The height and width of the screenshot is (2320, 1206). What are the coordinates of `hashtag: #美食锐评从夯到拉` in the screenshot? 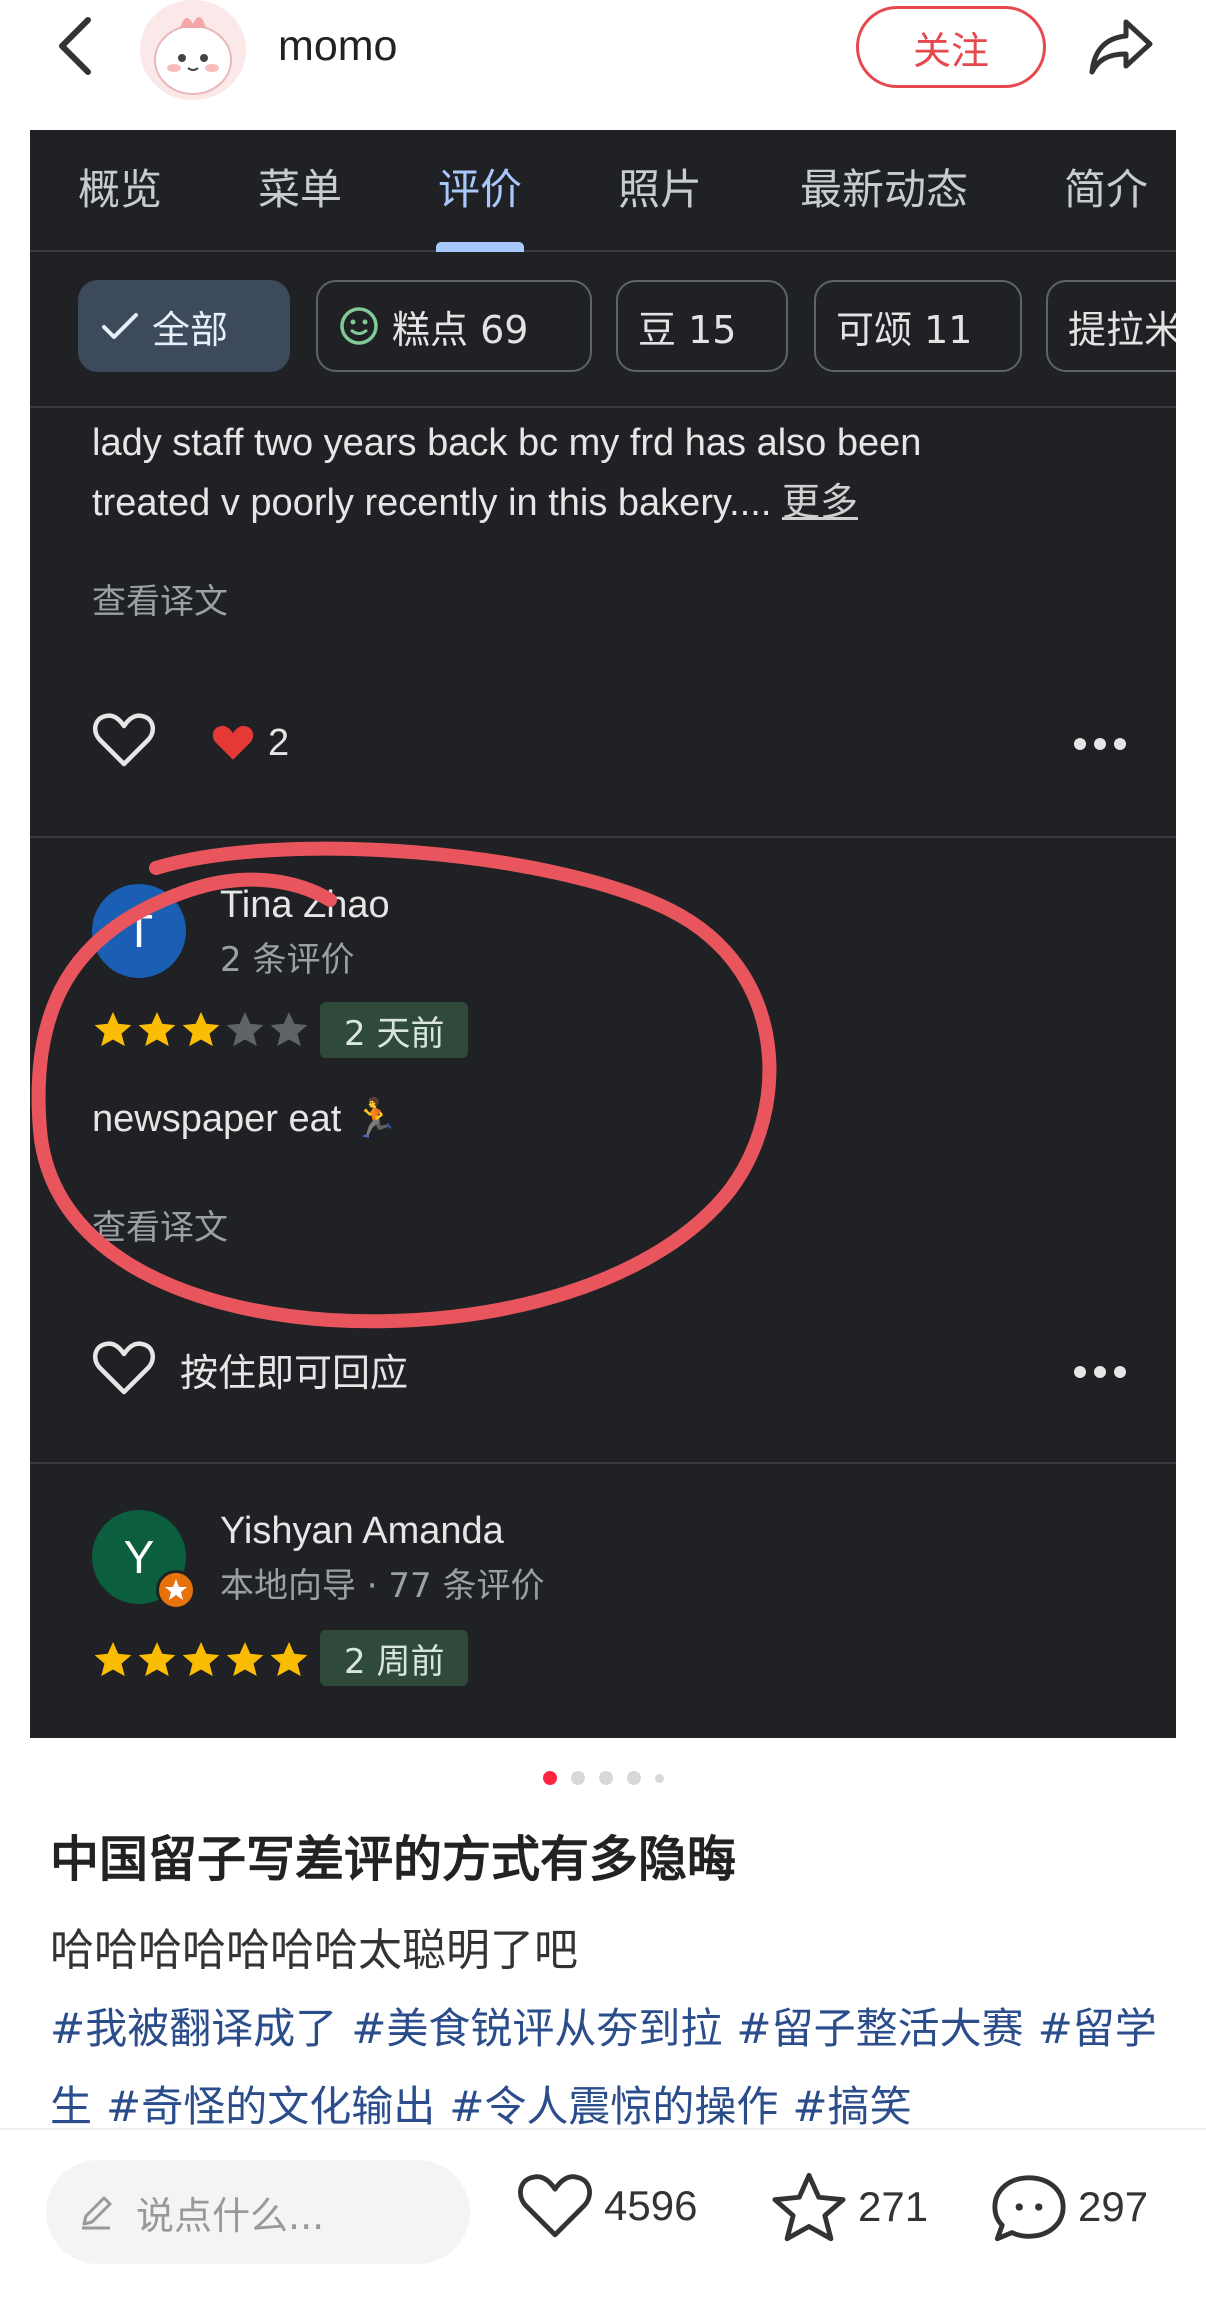 It's located at (536, 2028).